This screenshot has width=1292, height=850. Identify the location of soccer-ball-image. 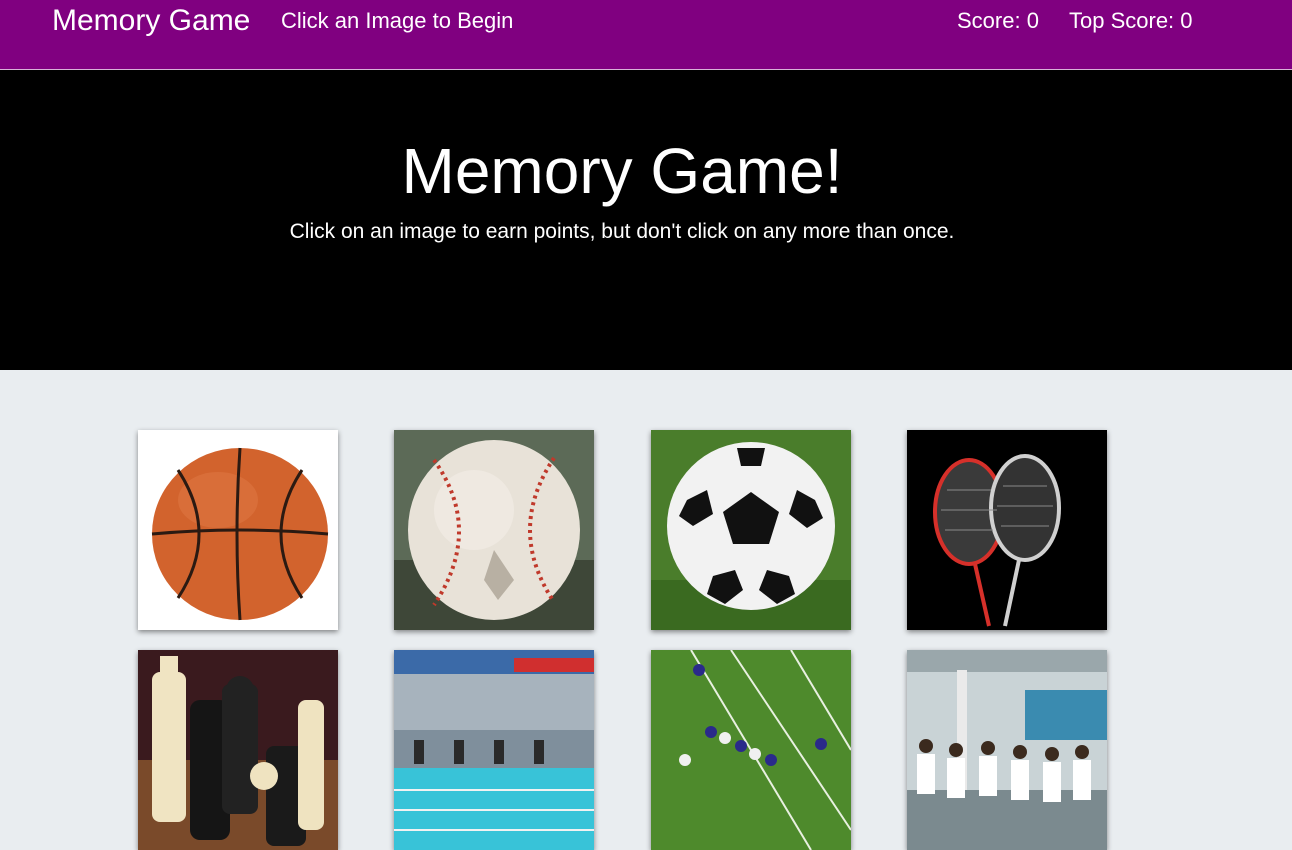
(751, 530).